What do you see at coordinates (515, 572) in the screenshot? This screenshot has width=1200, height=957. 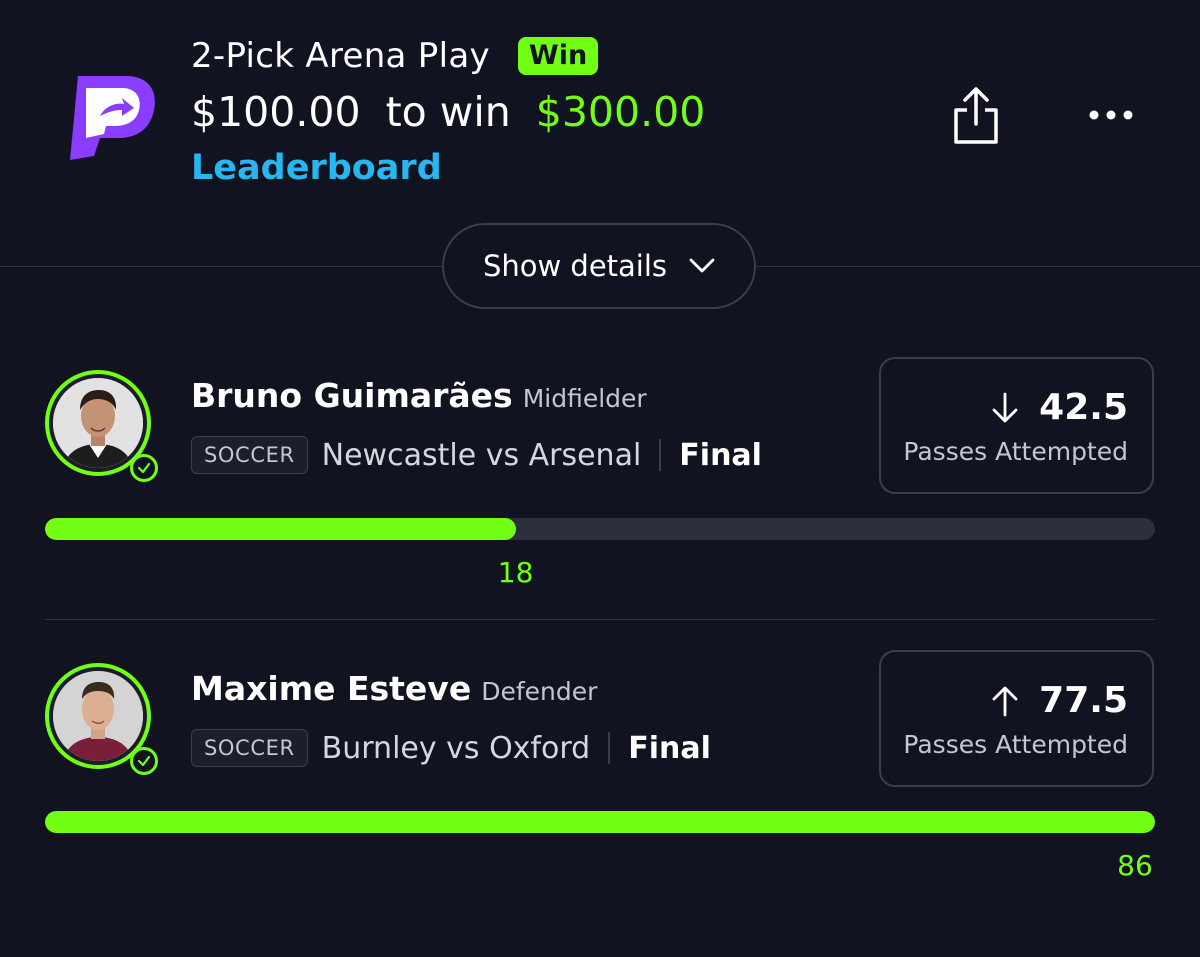 I see `actual-value: 18` at bounding box center [515, 572].